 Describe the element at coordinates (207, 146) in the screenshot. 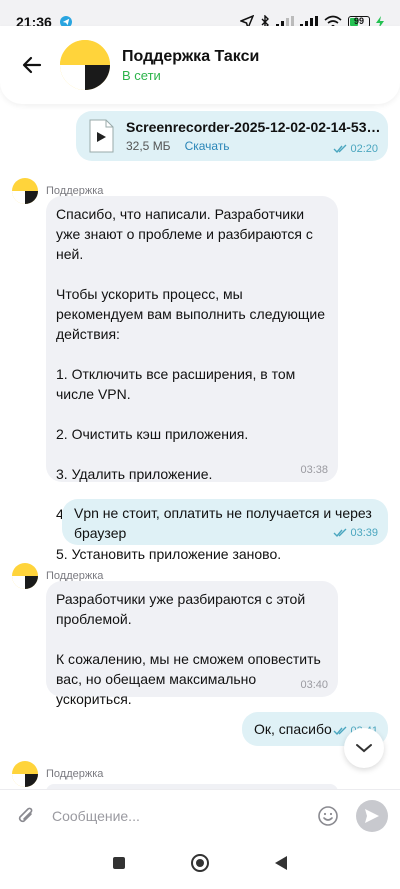

I see `download-link: Скачать` at that location.